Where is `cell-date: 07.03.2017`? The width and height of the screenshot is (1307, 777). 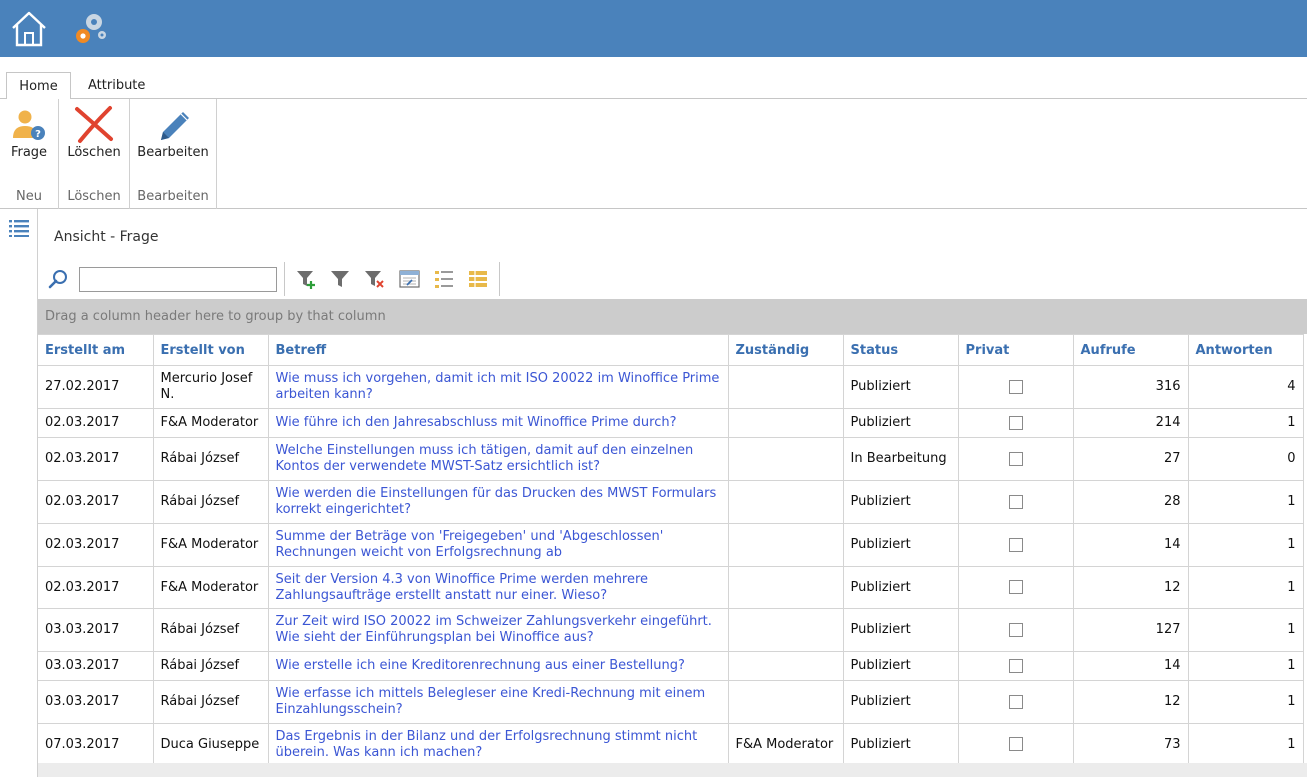
cell-date: 07.03.2017 is located at coordinates (96, 744).